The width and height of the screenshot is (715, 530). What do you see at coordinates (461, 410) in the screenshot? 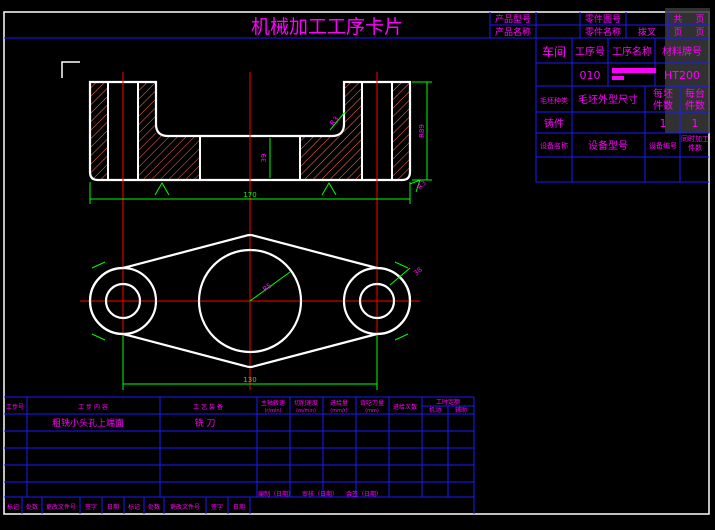
I see `header-aux-time: 辅助` at bounding box center [461, 410].